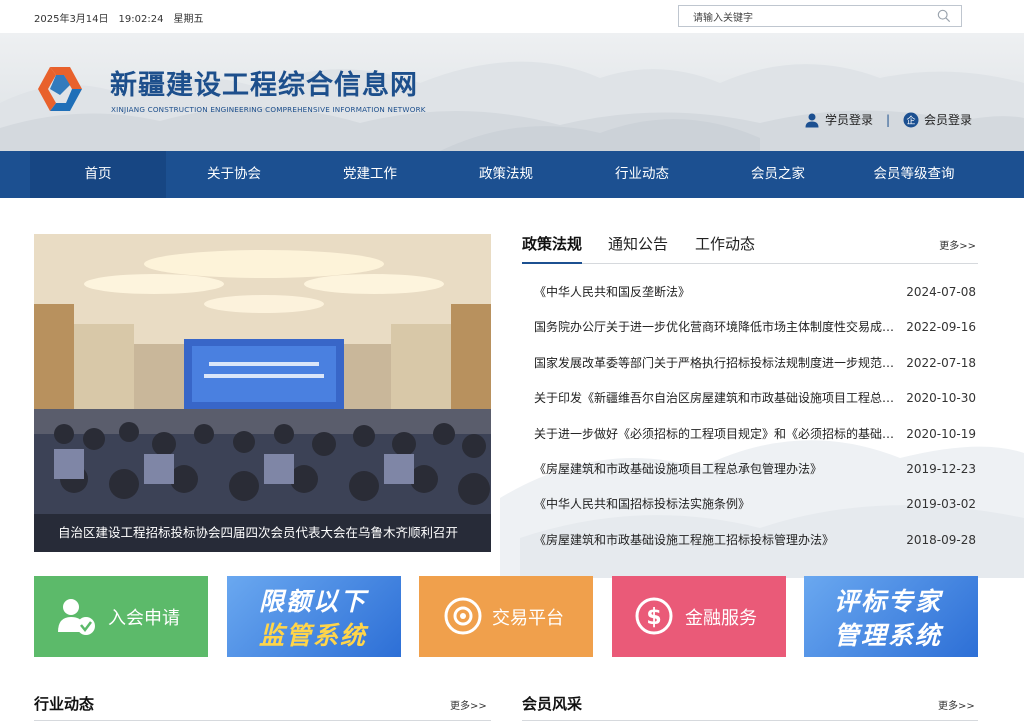 The height and width of the screenshot is (725, 1024). I want to click on student-login-label: 学员登录, so click(849, 120).